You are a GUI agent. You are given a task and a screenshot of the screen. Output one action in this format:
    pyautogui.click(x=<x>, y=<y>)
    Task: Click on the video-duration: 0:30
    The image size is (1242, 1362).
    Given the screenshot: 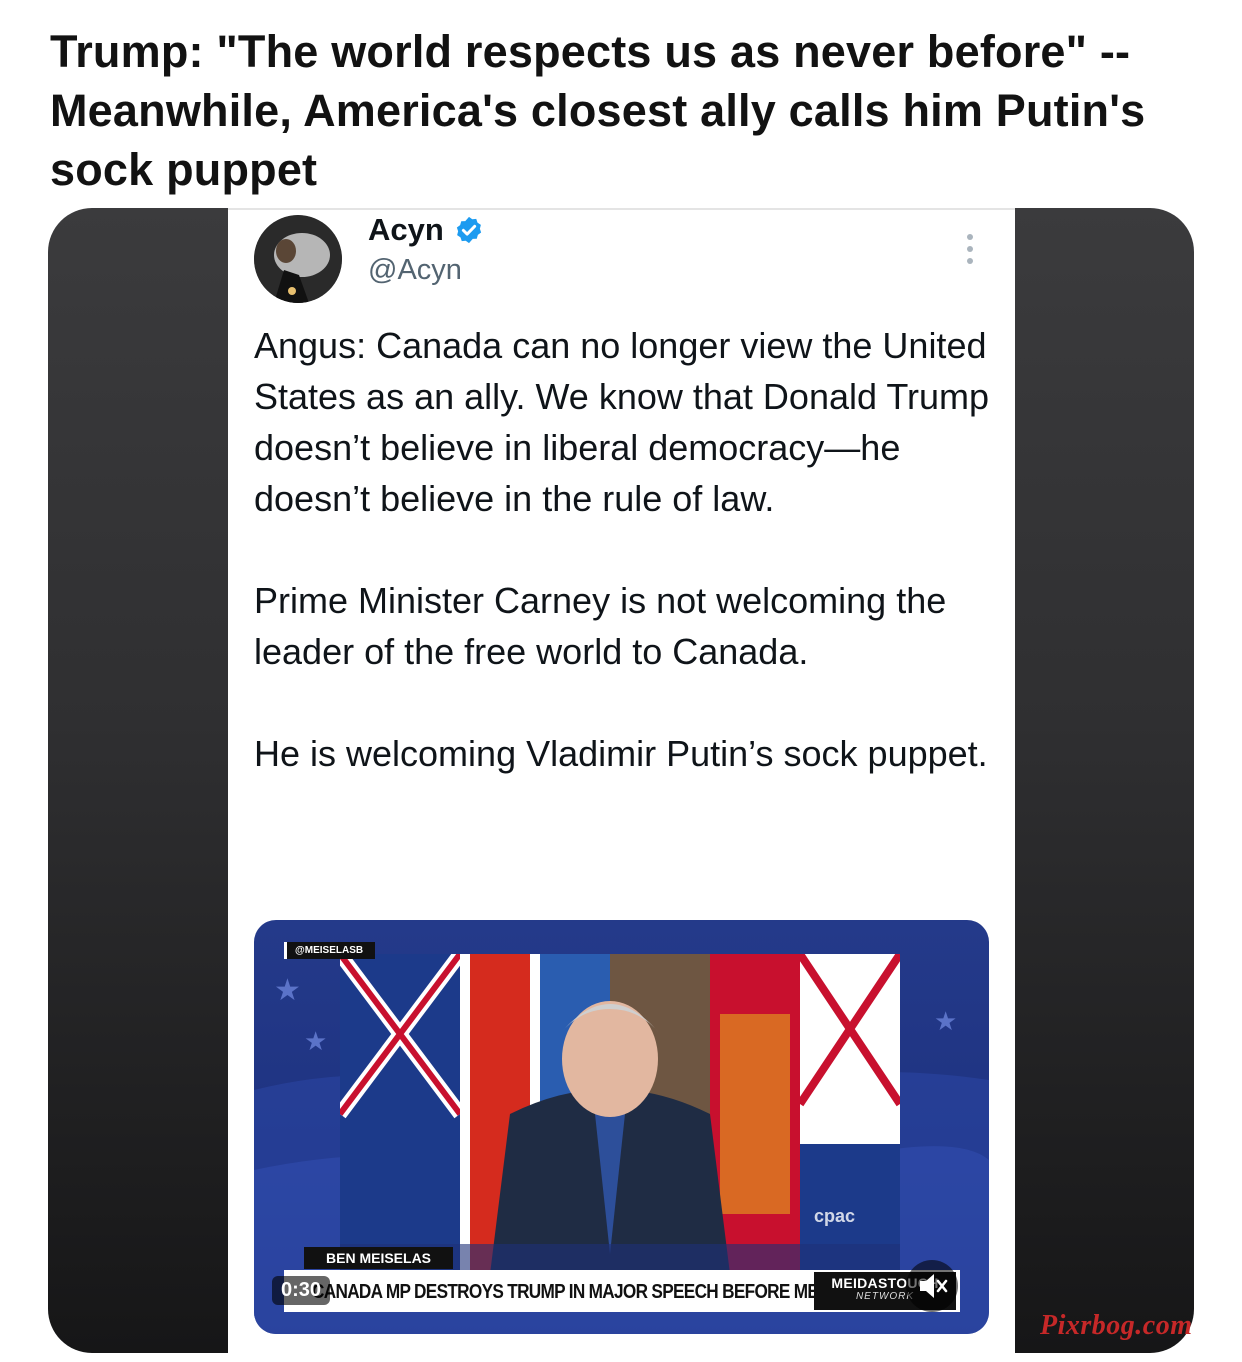 What is the action you would take?
    pyautogui.click(x=301, y=1290)
    